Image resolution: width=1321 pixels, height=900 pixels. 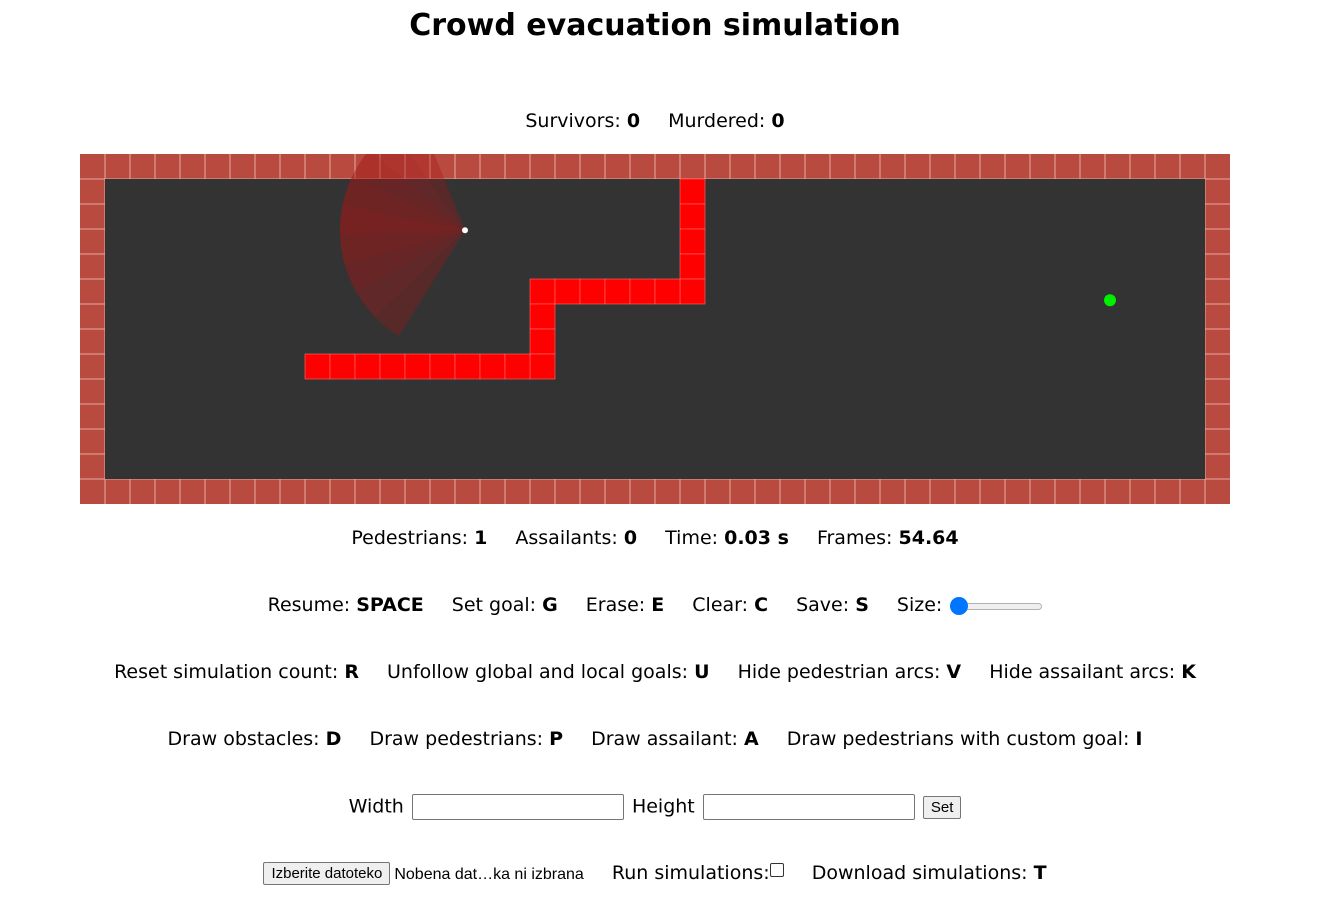 I want to click on erase-label: Erase:, so click(x=615, y=605).